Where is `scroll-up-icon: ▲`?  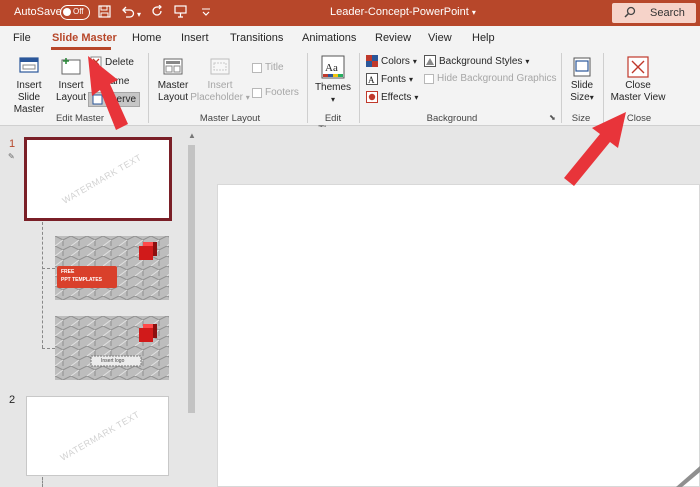 scroll-up-icon: ▲ is located at coordinates (192, 135).